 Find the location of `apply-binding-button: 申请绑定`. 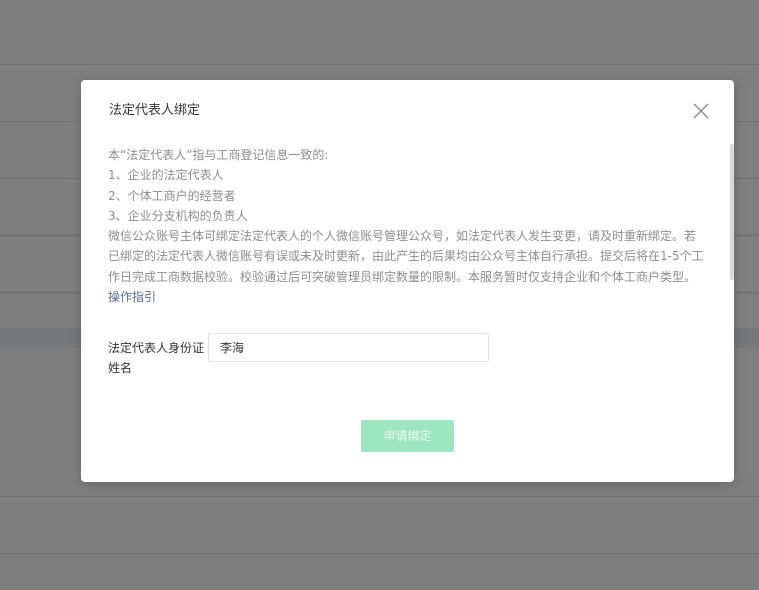

apply-binding-button: 申请绑定 is located at coordinates (407, 436).